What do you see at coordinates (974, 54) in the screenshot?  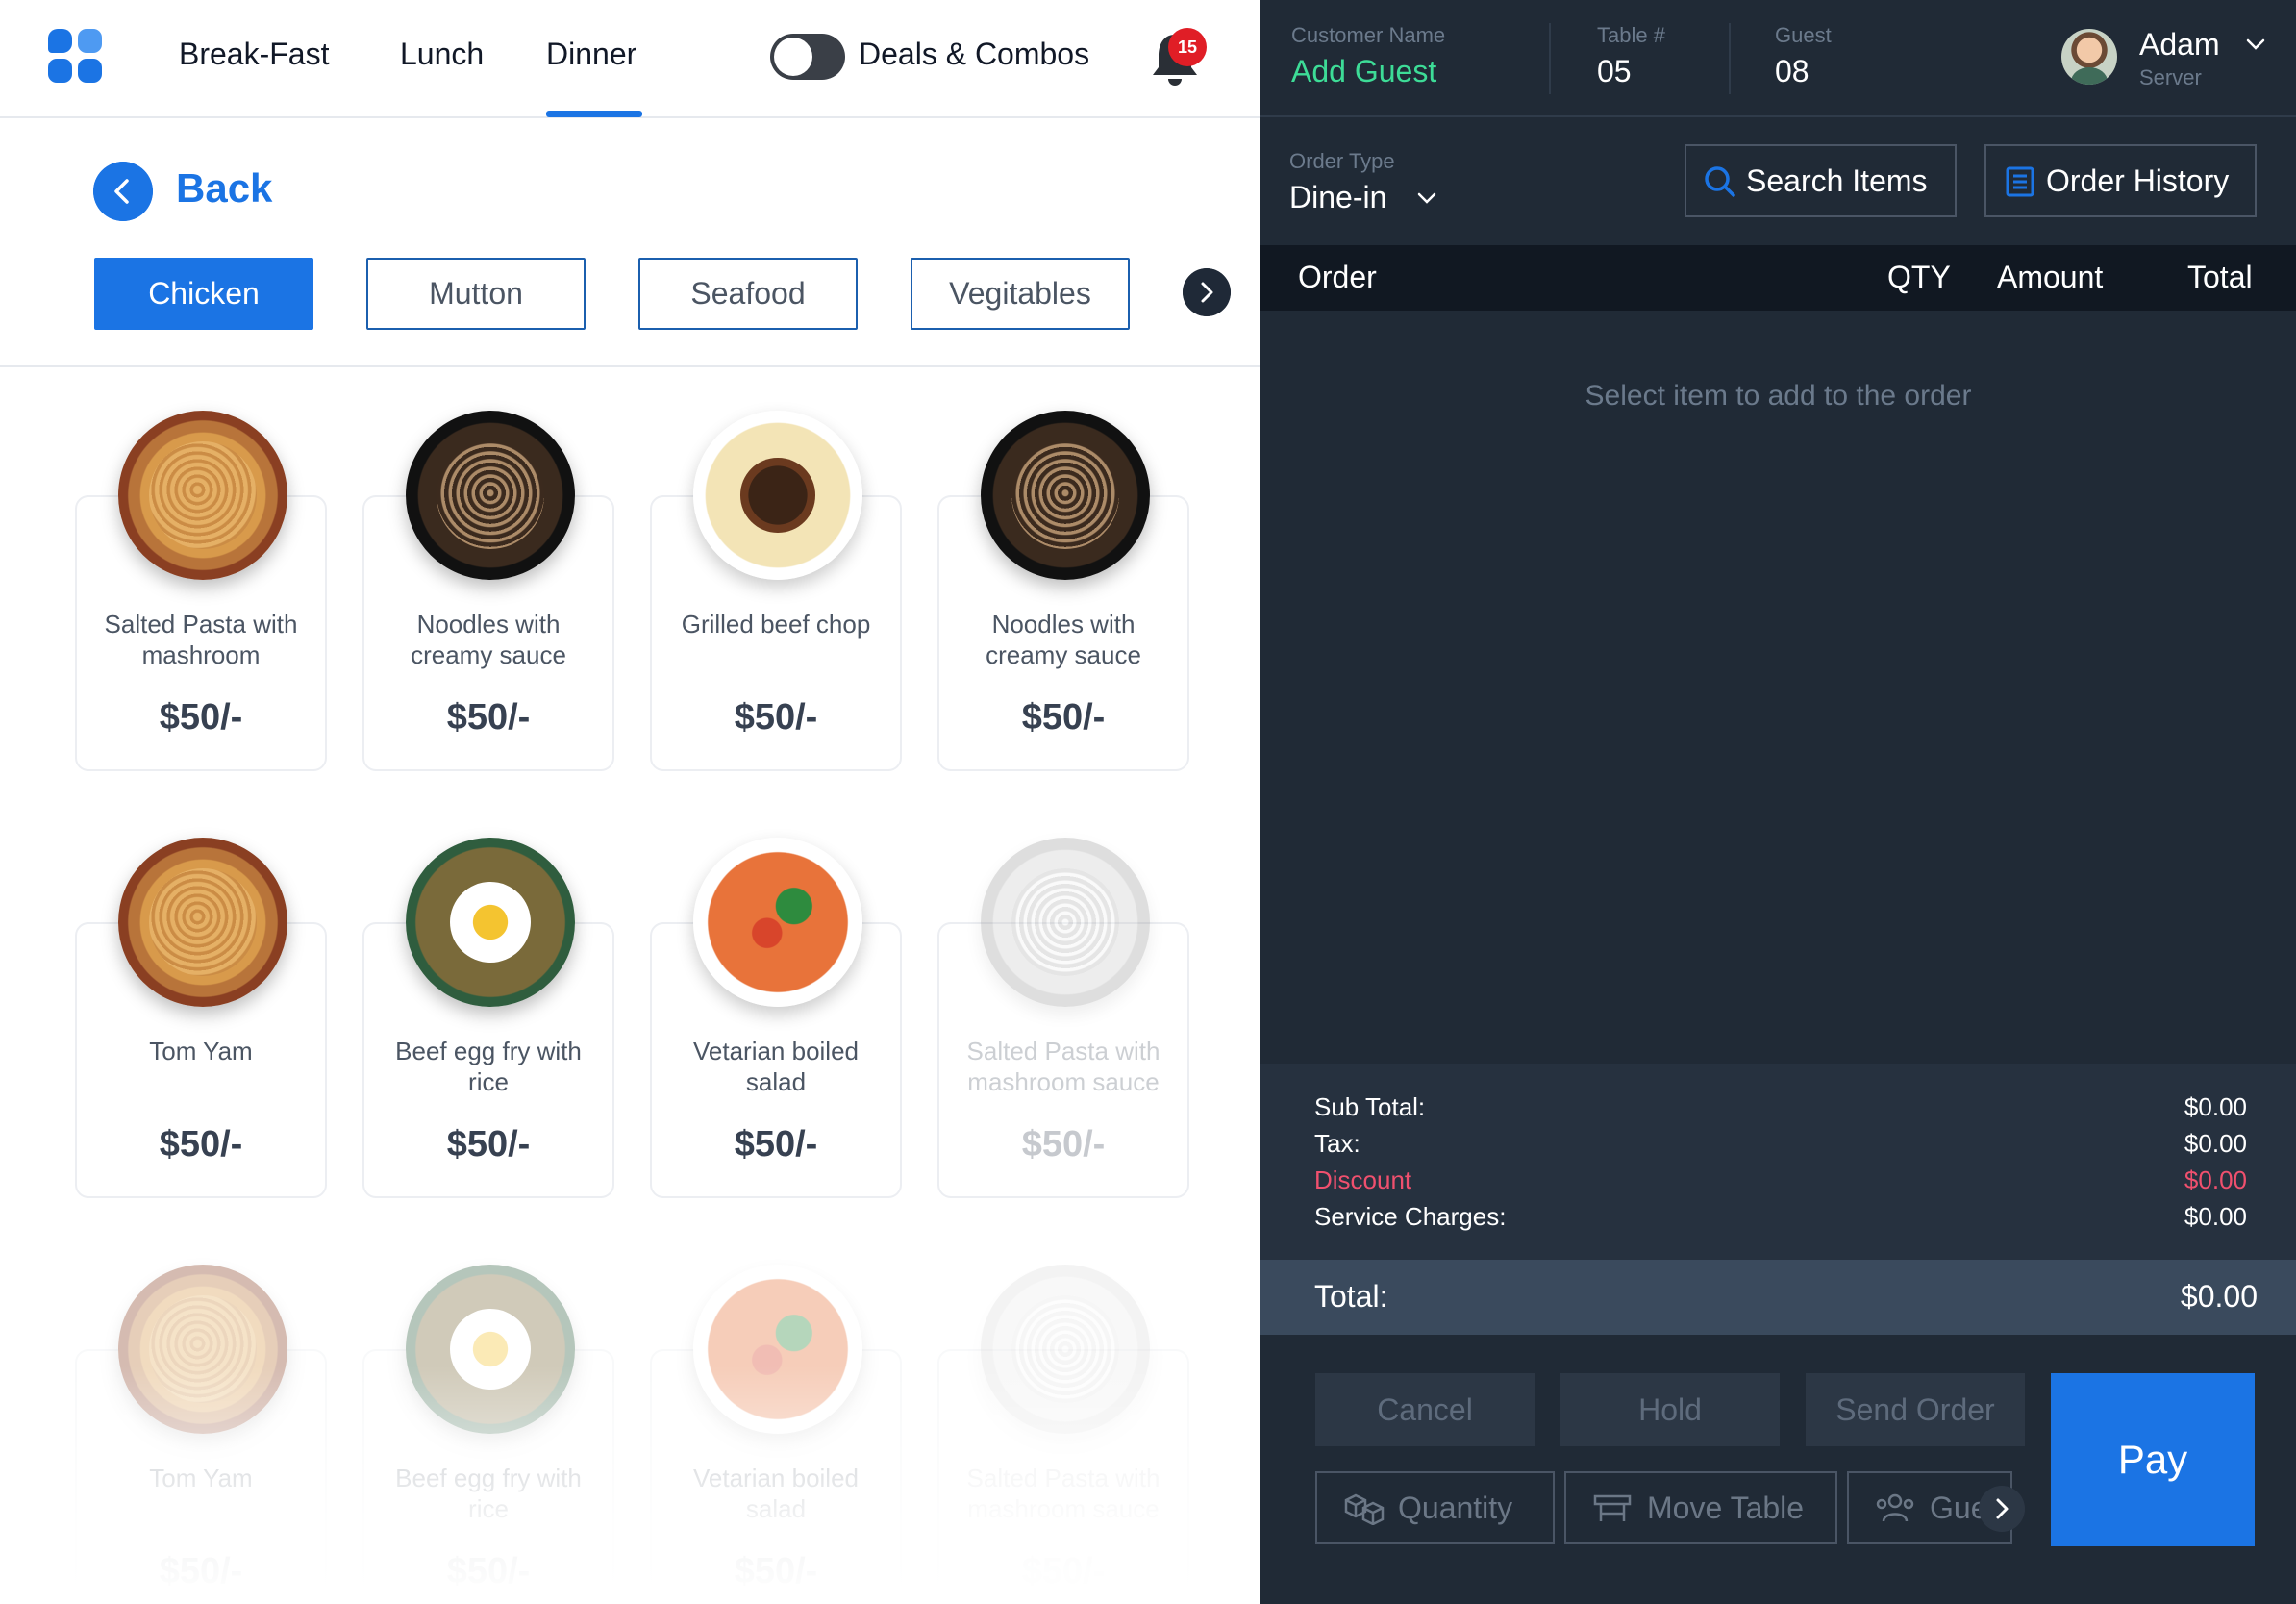 I see `deals-label: Deals & Combos` at bounding box center [974, 54].